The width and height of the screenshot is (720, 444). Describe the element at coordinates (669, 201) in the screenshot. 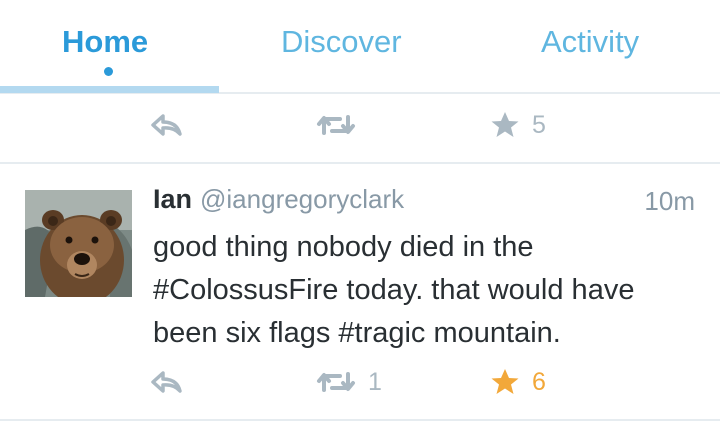

I see `tweet-timestamp: 10m` at that location.